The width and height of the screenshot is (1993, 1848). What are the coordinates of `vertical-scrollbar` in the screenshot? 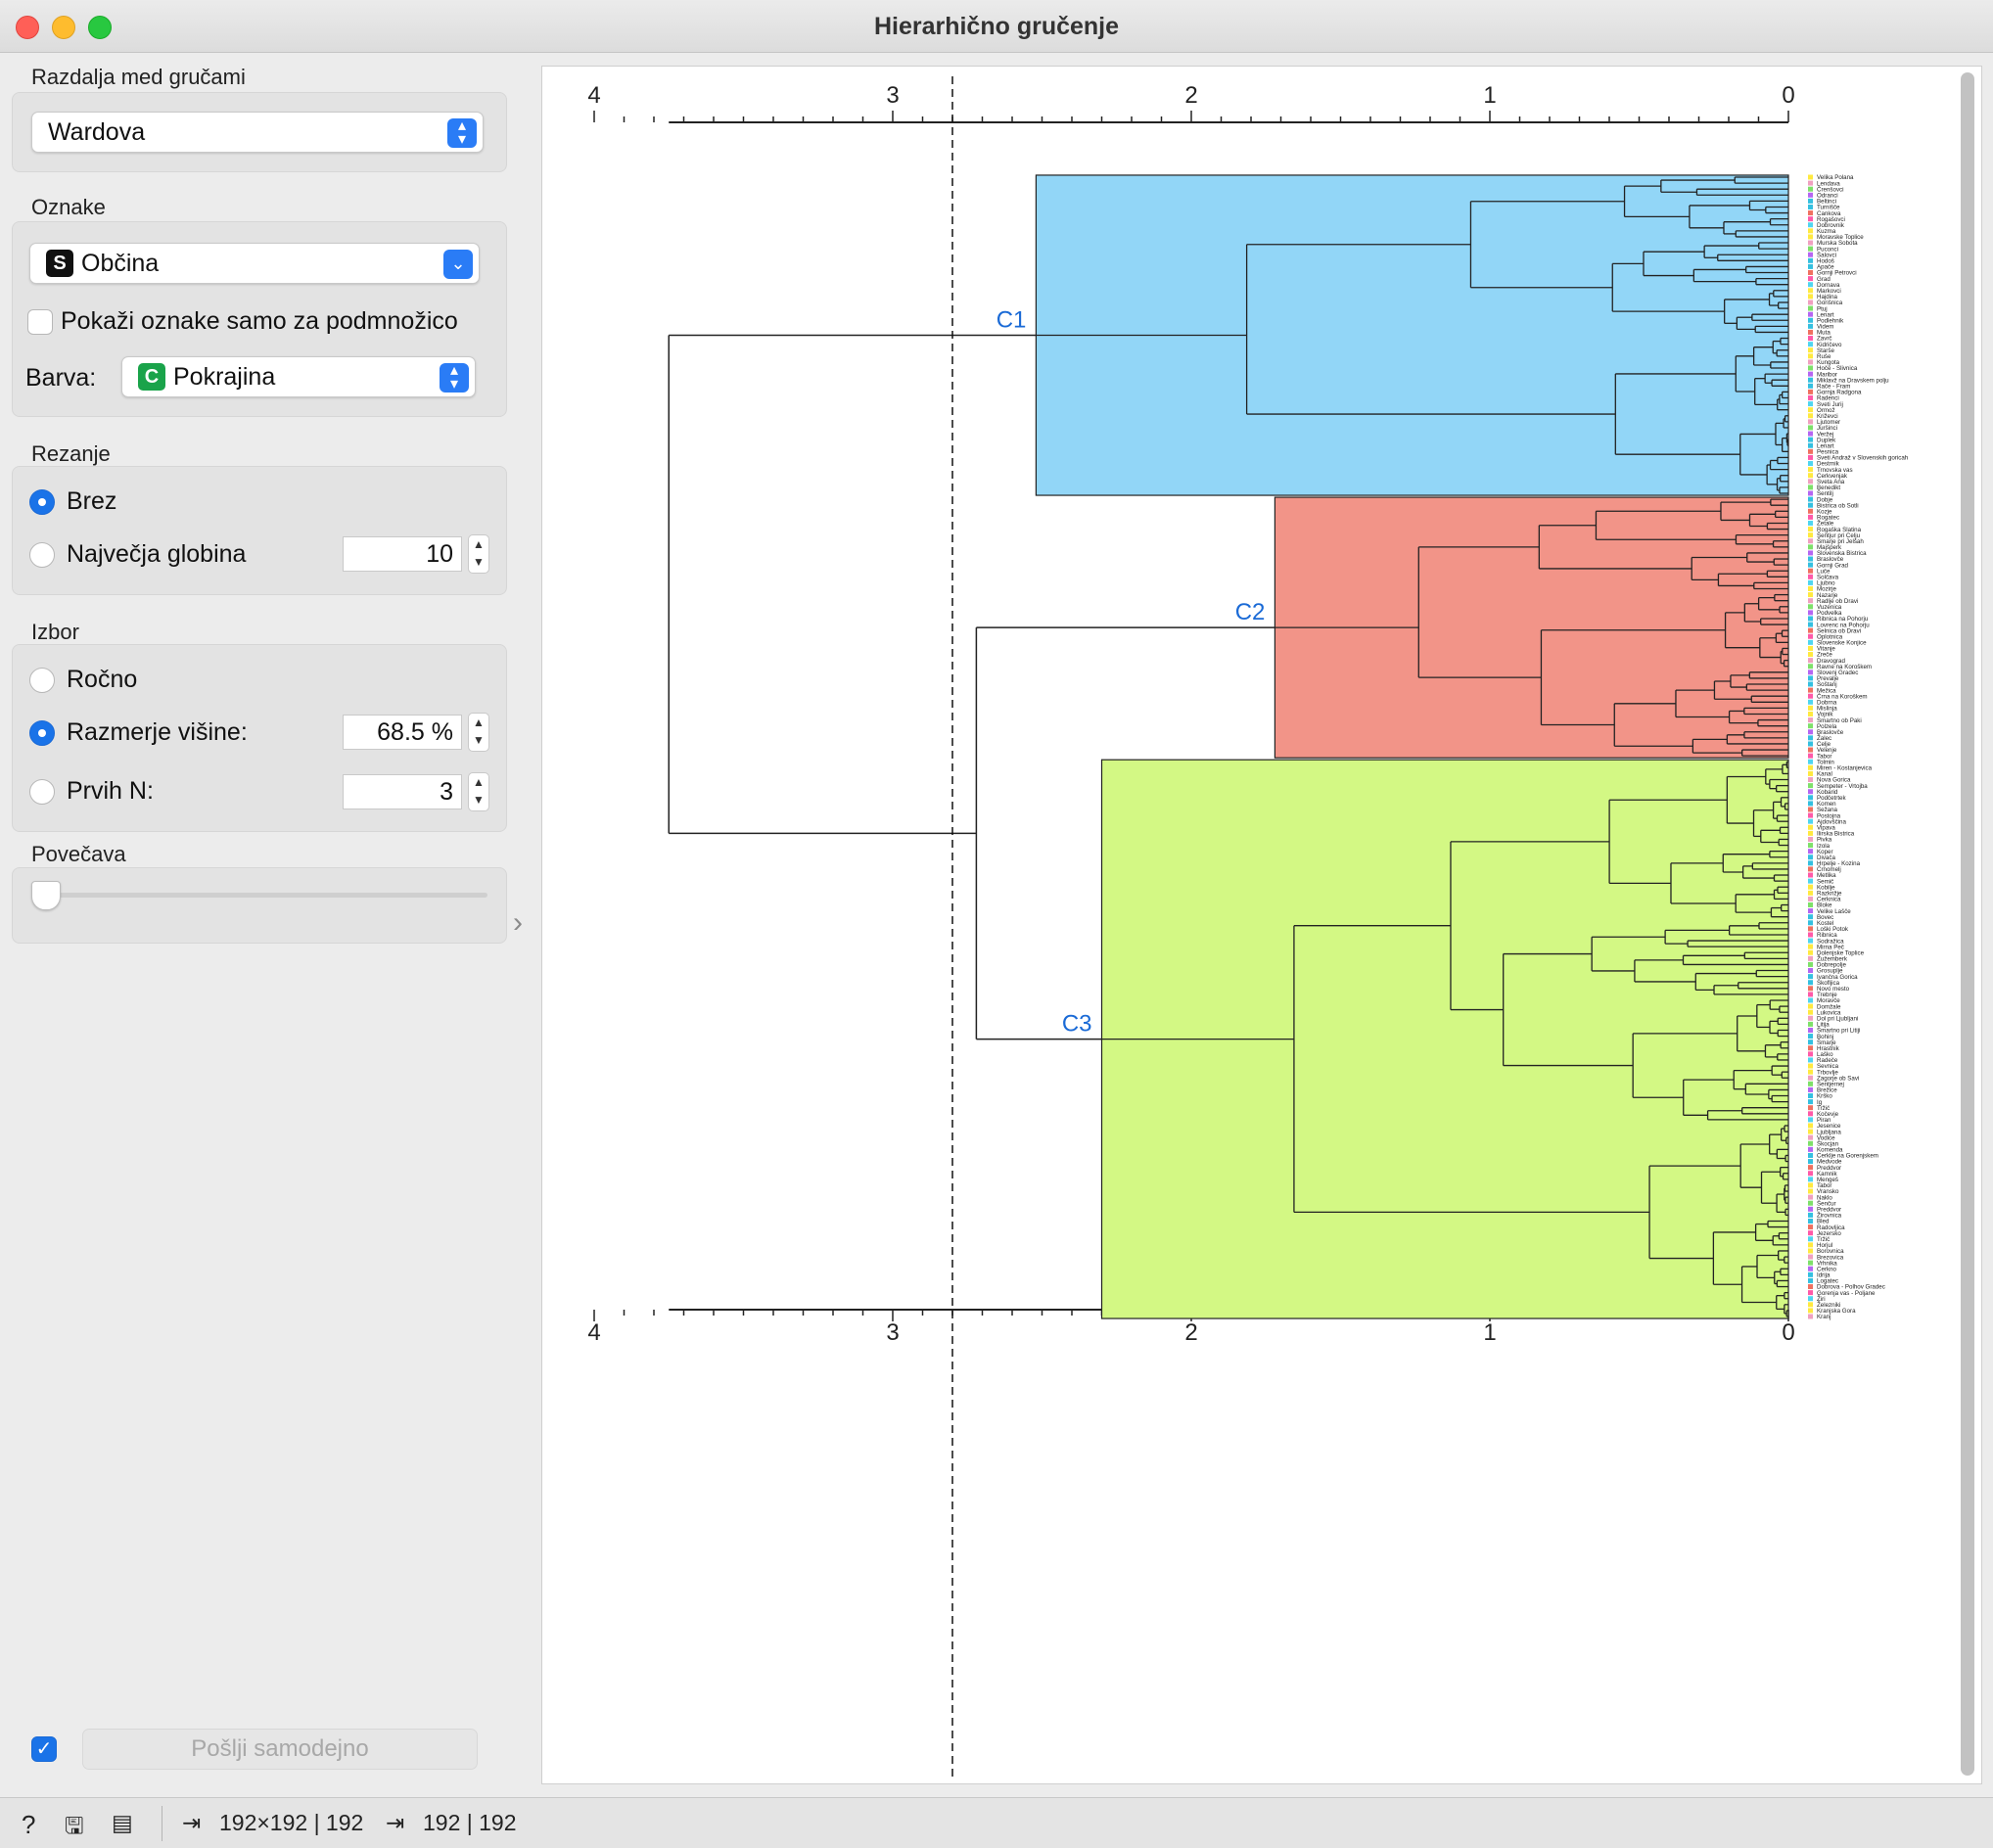 It's located at (1967, 924).